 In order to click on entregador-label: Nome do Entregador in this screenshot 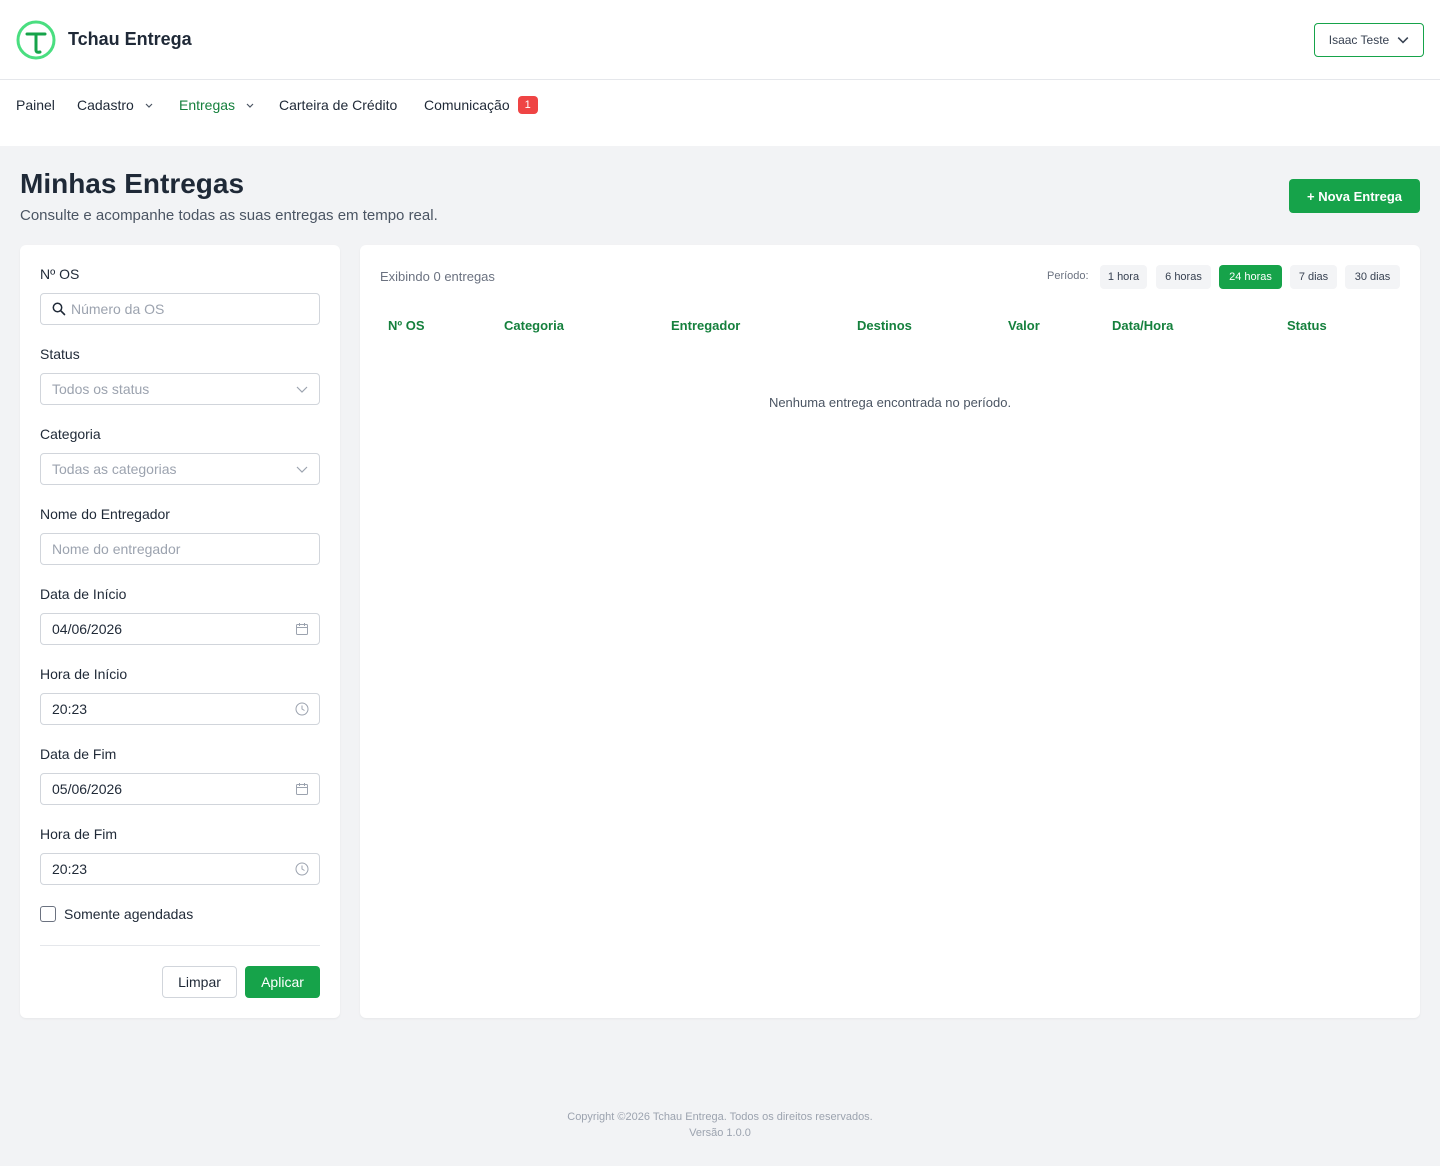, I will do `click(105, 514)`.